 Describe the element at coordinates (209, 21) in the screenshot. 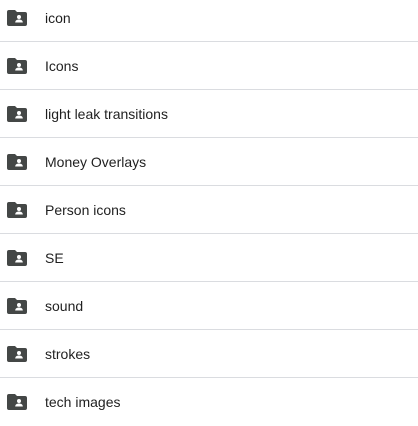

I see `folder-row: icon` at that location.